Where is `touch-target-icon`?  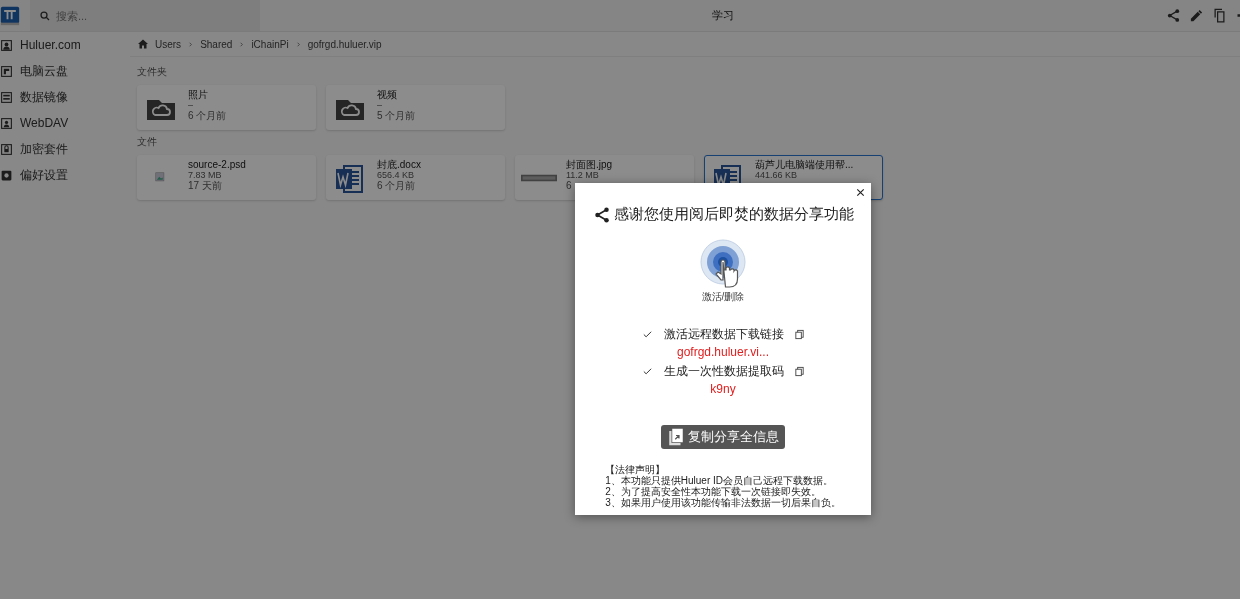
touch-target-icon is located at coordinates (723, 264).